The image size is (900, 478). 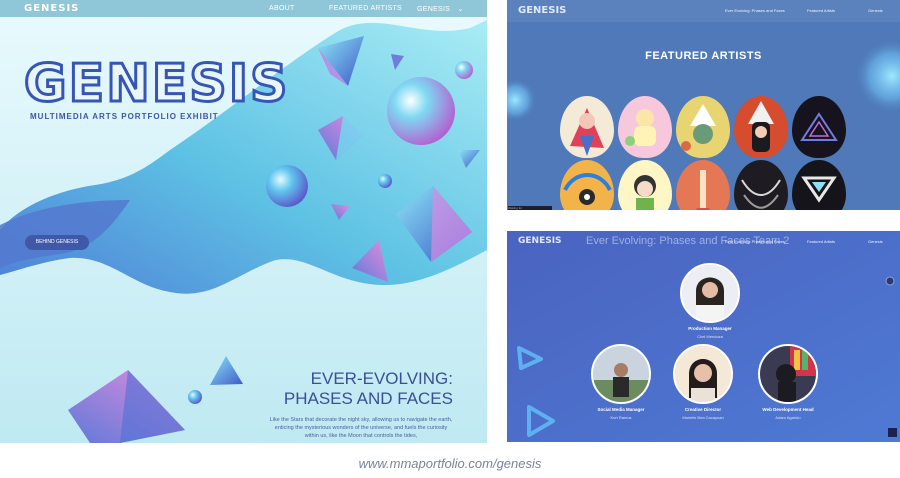 I want to click on member-name: Kurt Ramos, so click(x=621, y=417).